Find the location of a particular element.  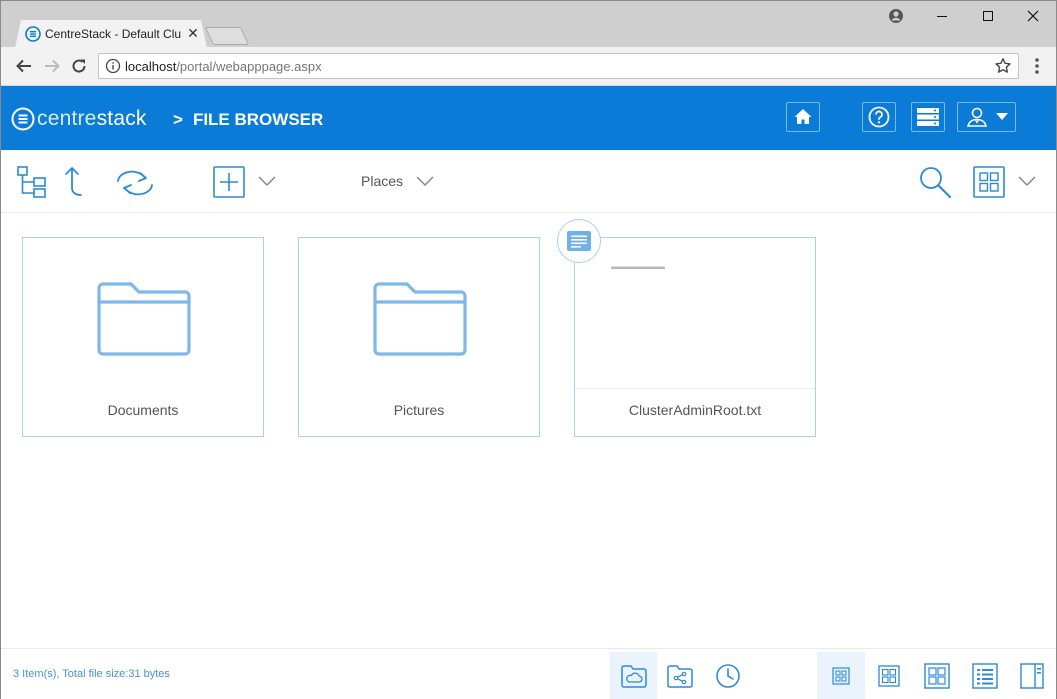

text-file-badge is located at coordinates (579, 241).